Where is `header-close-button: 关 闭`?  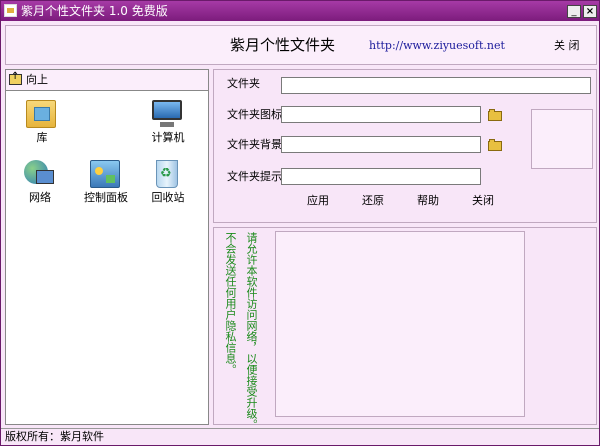 header-close-button: 关 闭 is located at coordinates (567, 46).